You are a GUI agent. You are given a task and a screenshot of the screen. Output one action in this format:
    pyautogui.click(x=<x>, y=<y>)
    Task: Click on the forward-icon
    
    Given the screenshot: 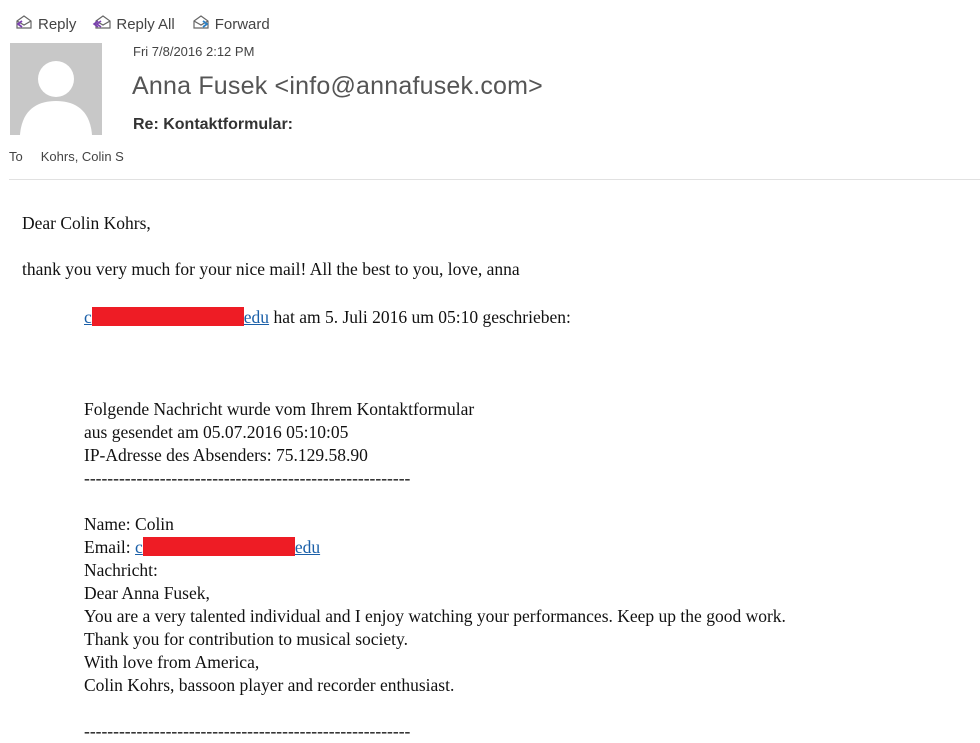 What is the action you would take?
    pyautogui.click(x=201, y=24)
    